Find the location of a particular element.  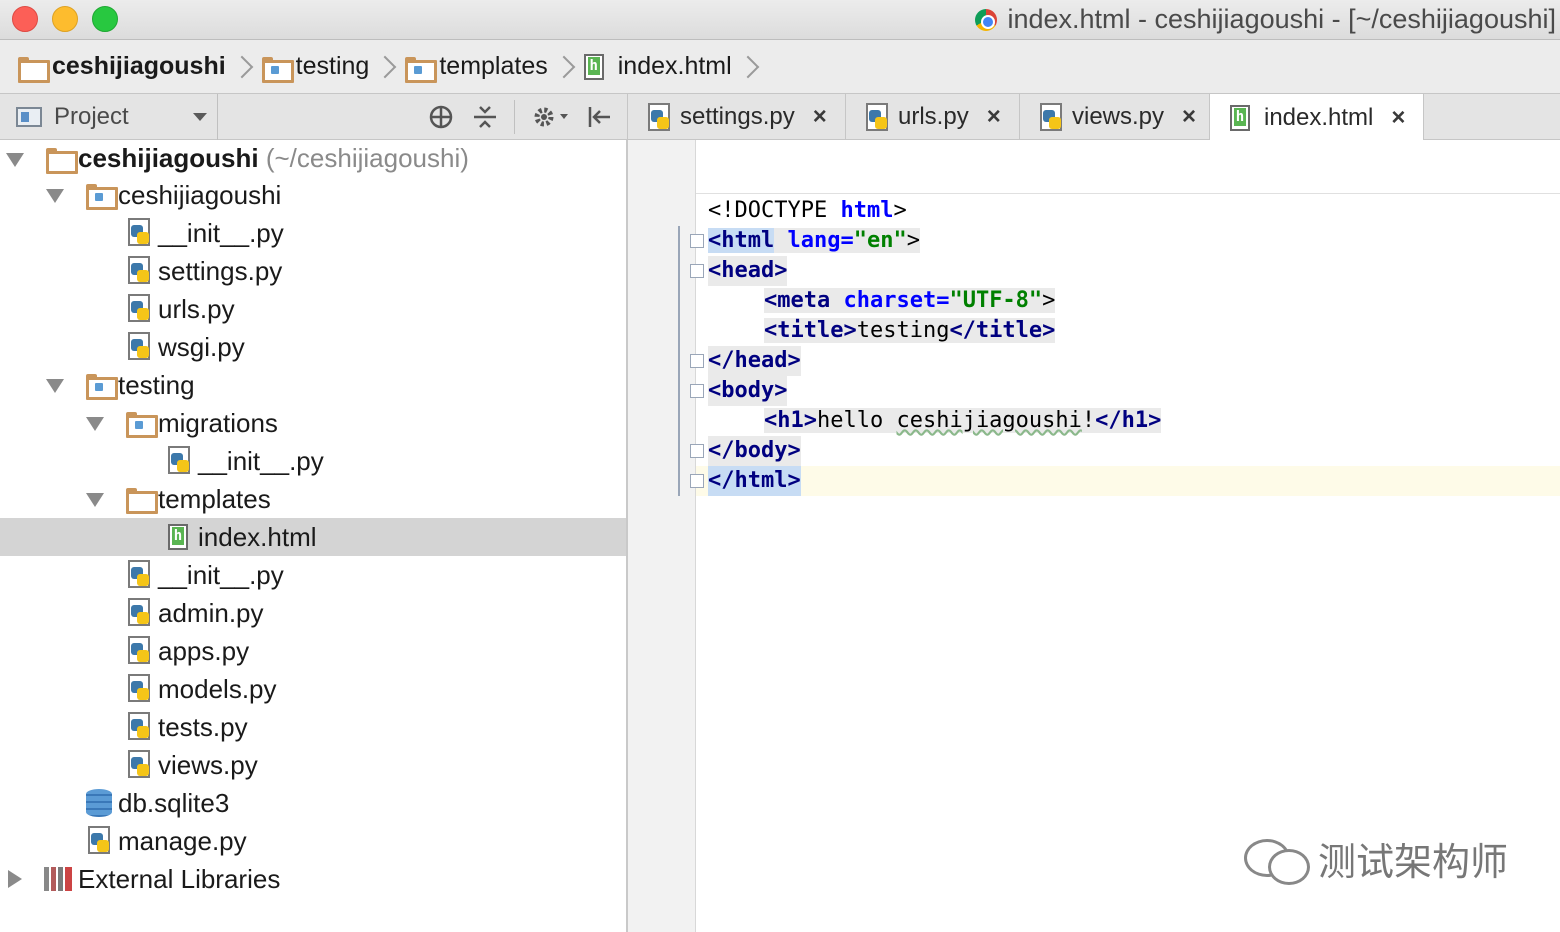

folder-icon is located at coordinates (62, 161).